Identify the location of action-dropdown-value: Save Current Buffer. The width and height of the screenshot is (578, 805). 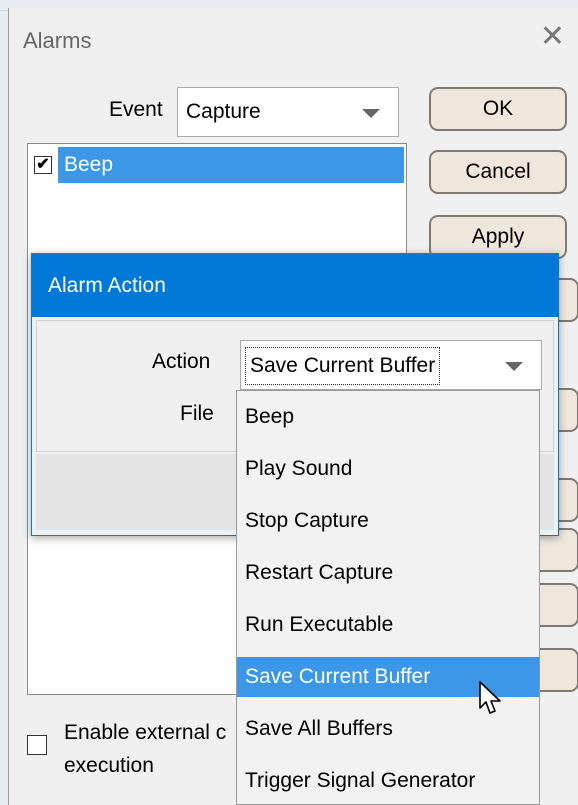
(343, 366).